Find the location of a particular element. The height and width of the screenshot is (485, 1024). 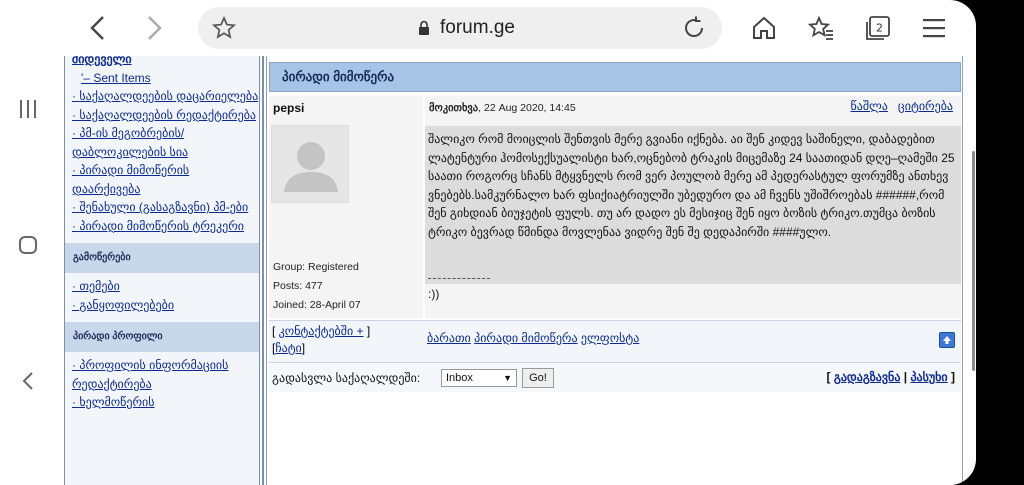

screen-edge is located at coordinates (1000, 242).